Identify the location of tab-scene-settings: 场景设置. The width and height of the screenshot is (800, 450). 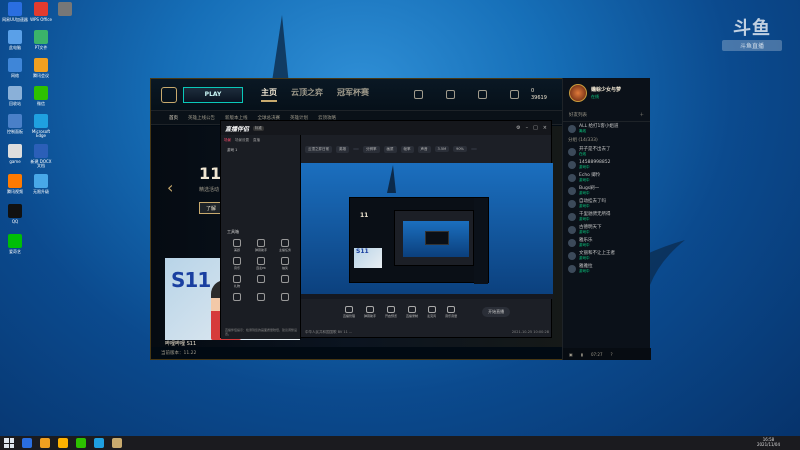
(242, 140).